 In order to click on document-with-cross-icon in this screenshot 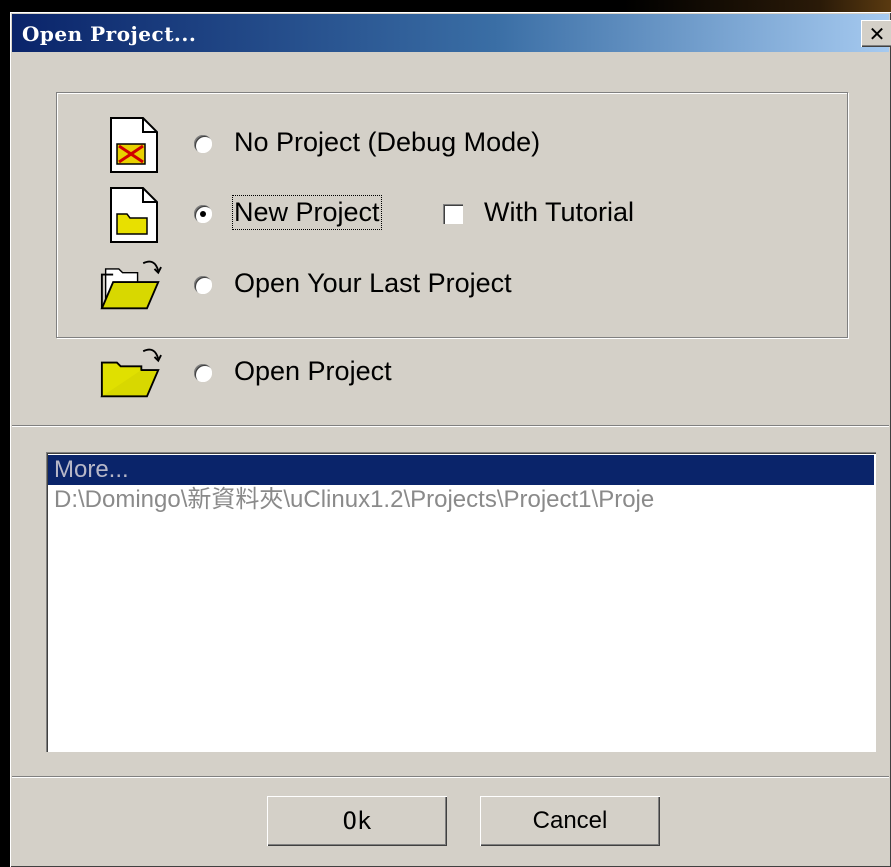, I will do `click(134, 145)`.